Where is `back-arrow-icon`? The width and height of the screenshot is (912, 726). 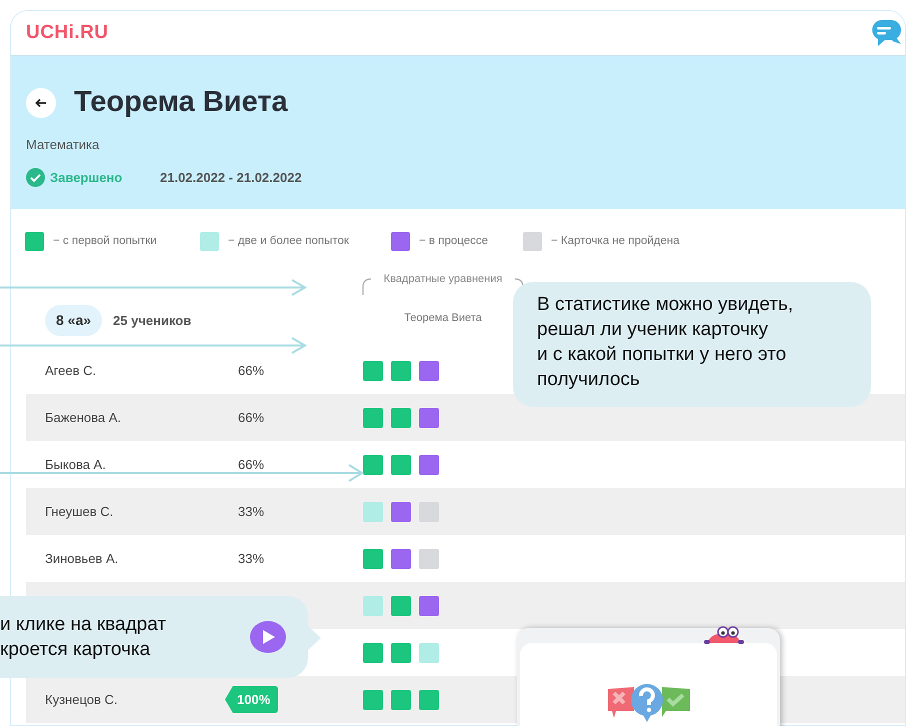
back-arrow-icon is located at coordinates (41, 103).